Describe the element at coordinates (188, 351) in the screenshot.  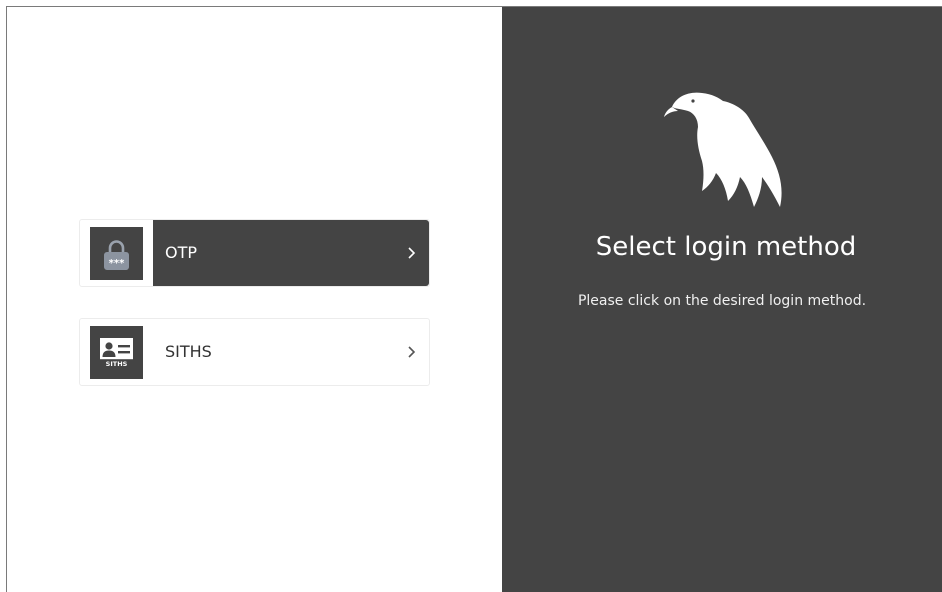
I see `siths-label: SITHS` at that location.